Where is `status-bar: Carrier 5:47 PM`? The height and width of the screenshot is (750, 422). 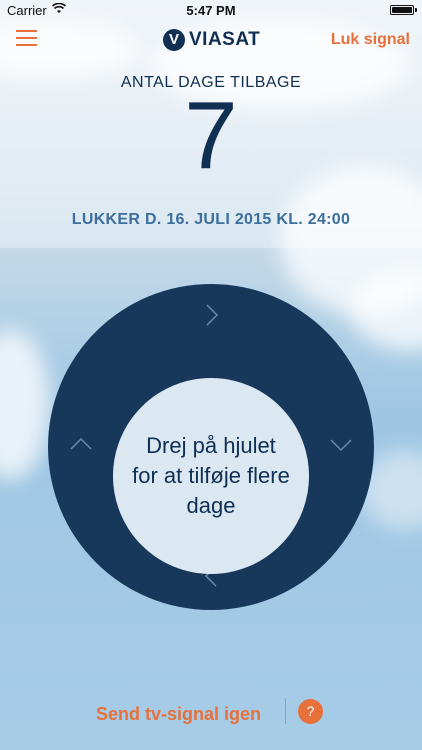
status-bar: Carrier 5:47 PM is located at coordinates (211, 11).